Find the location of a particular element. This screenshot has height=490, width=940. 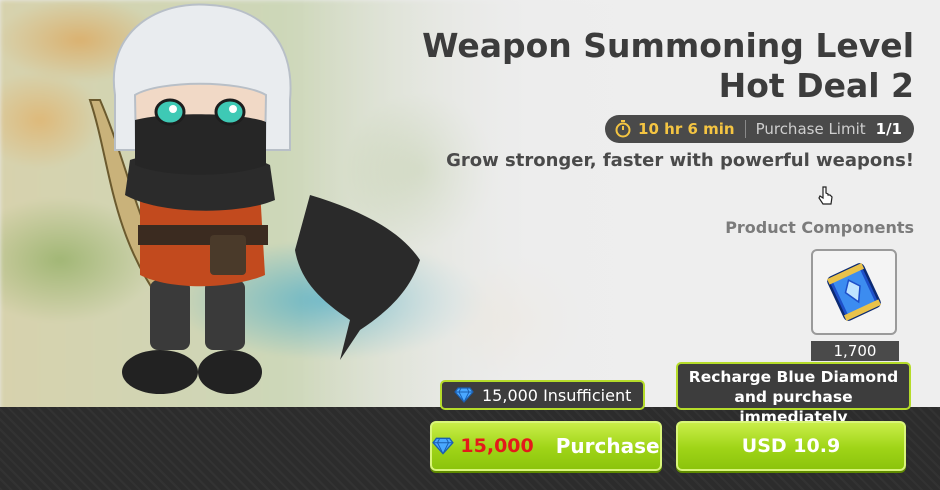

purchase-button: 15,000 Purchase is located at coordinates (546, 446).